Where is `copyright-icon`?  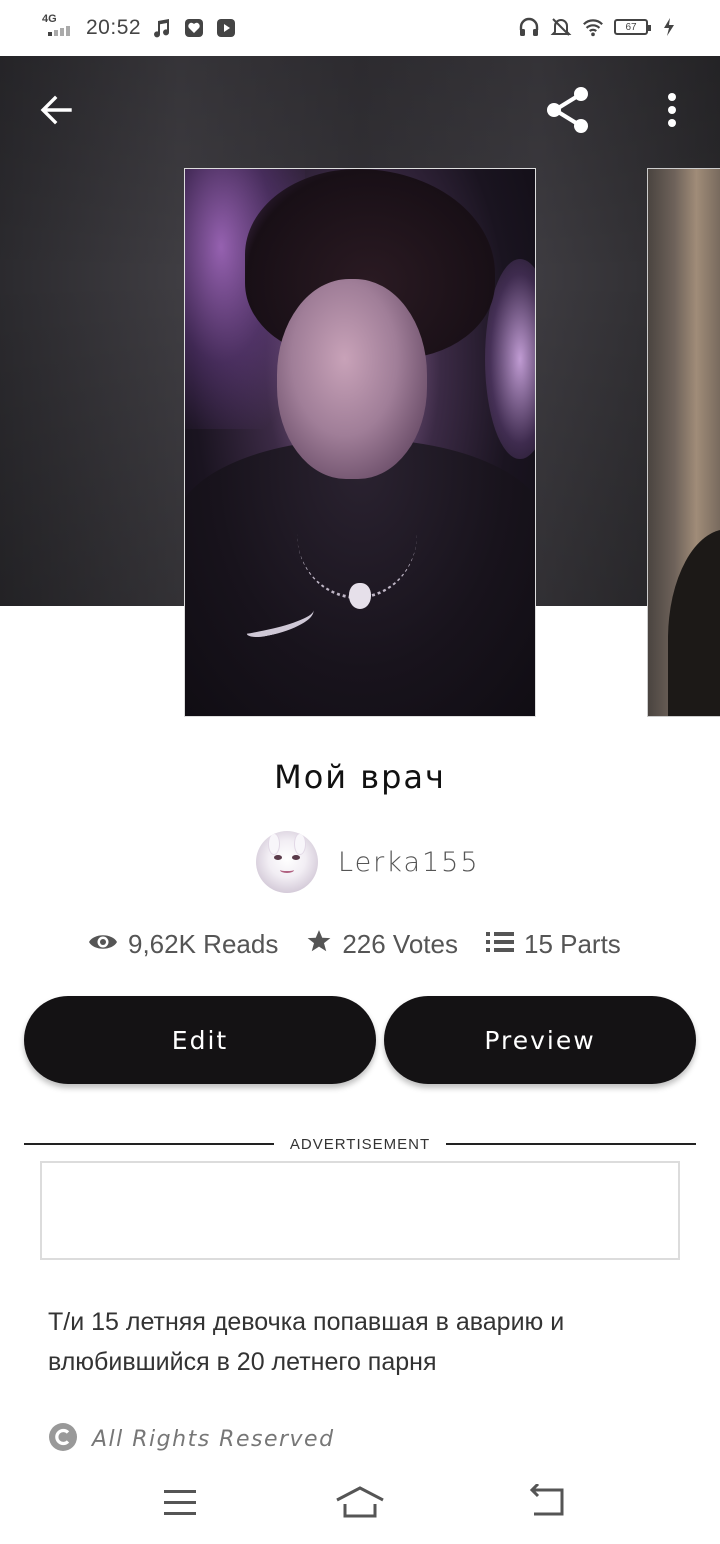 copyright-icon is located at coordinates (63, 1439).